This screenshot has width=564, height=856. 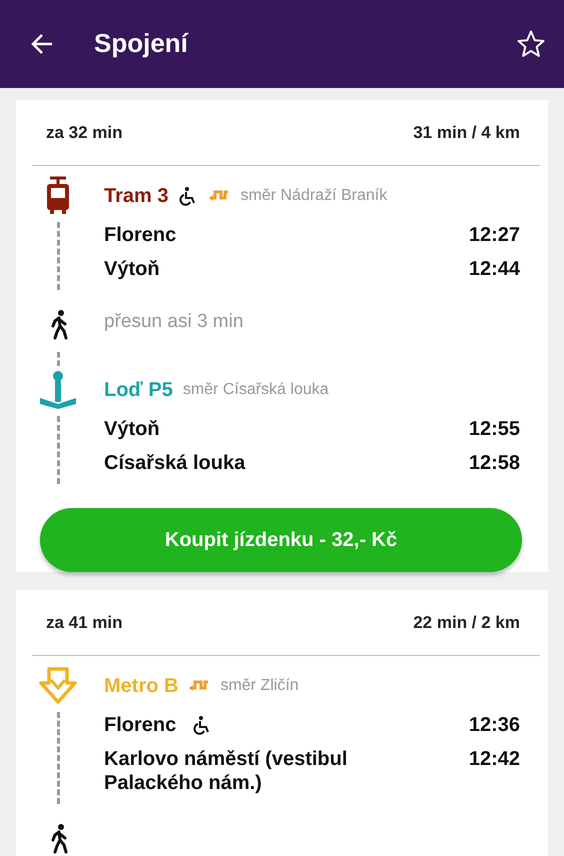 I want to click on transfer-text: přesun asi 3 min, so click(x=174, y=322).